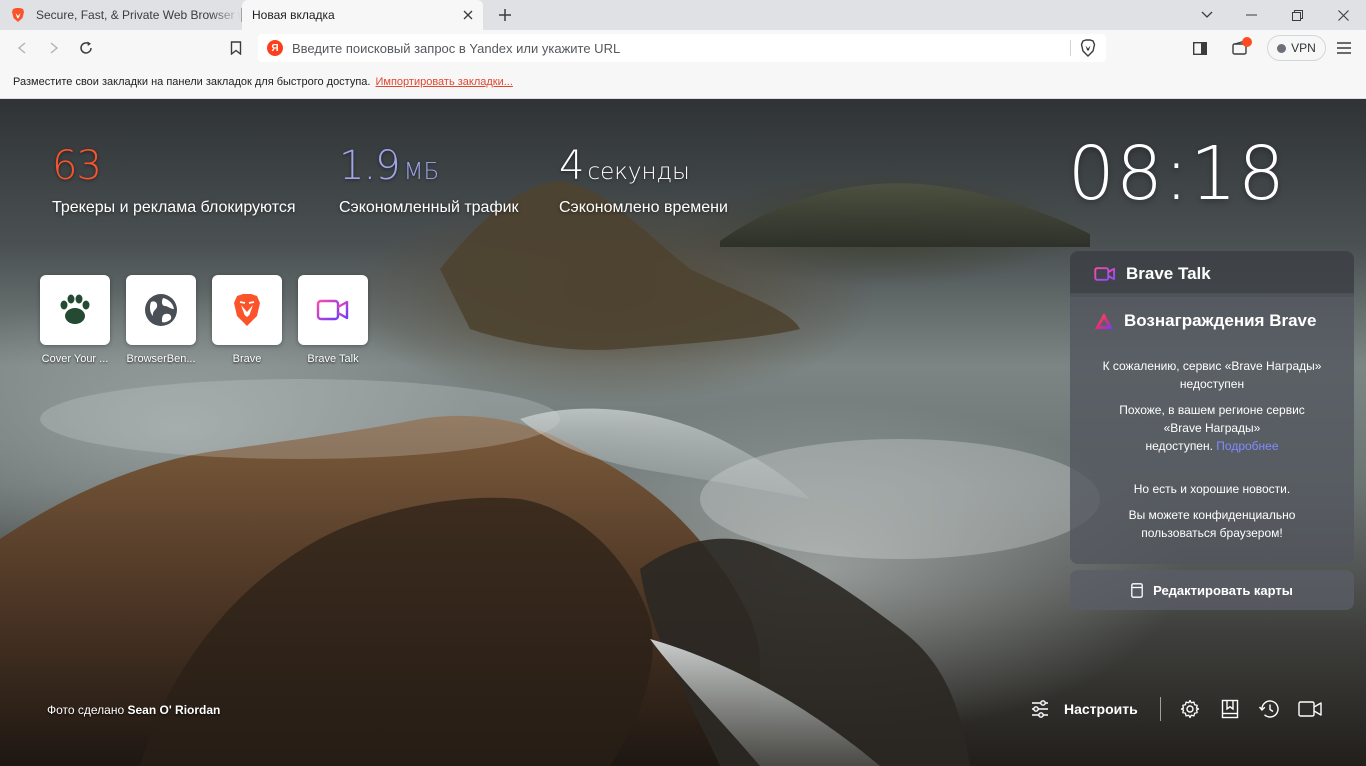 The height and width of the screenshot is (766, 1366). I want to click on plus-icon, so click(505, 15).